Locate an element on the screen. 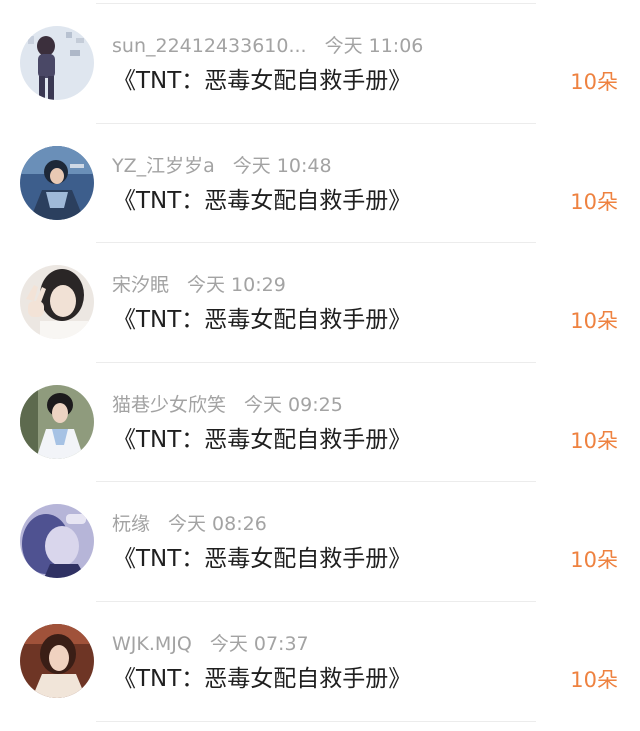 This screenshot has width=640, height=731. timestamp: 今天 09:25 is located at coordinates (293, 404).